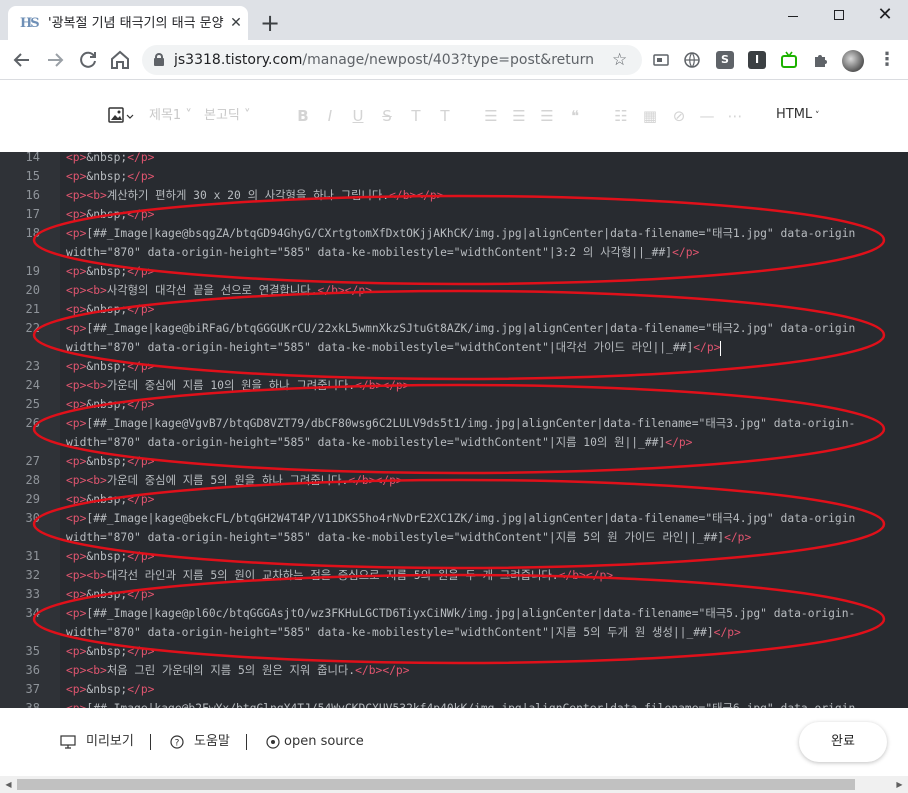 The height and width of the screenshot is (793, 908). I want to click on underline-button: U, so click(358, 116).